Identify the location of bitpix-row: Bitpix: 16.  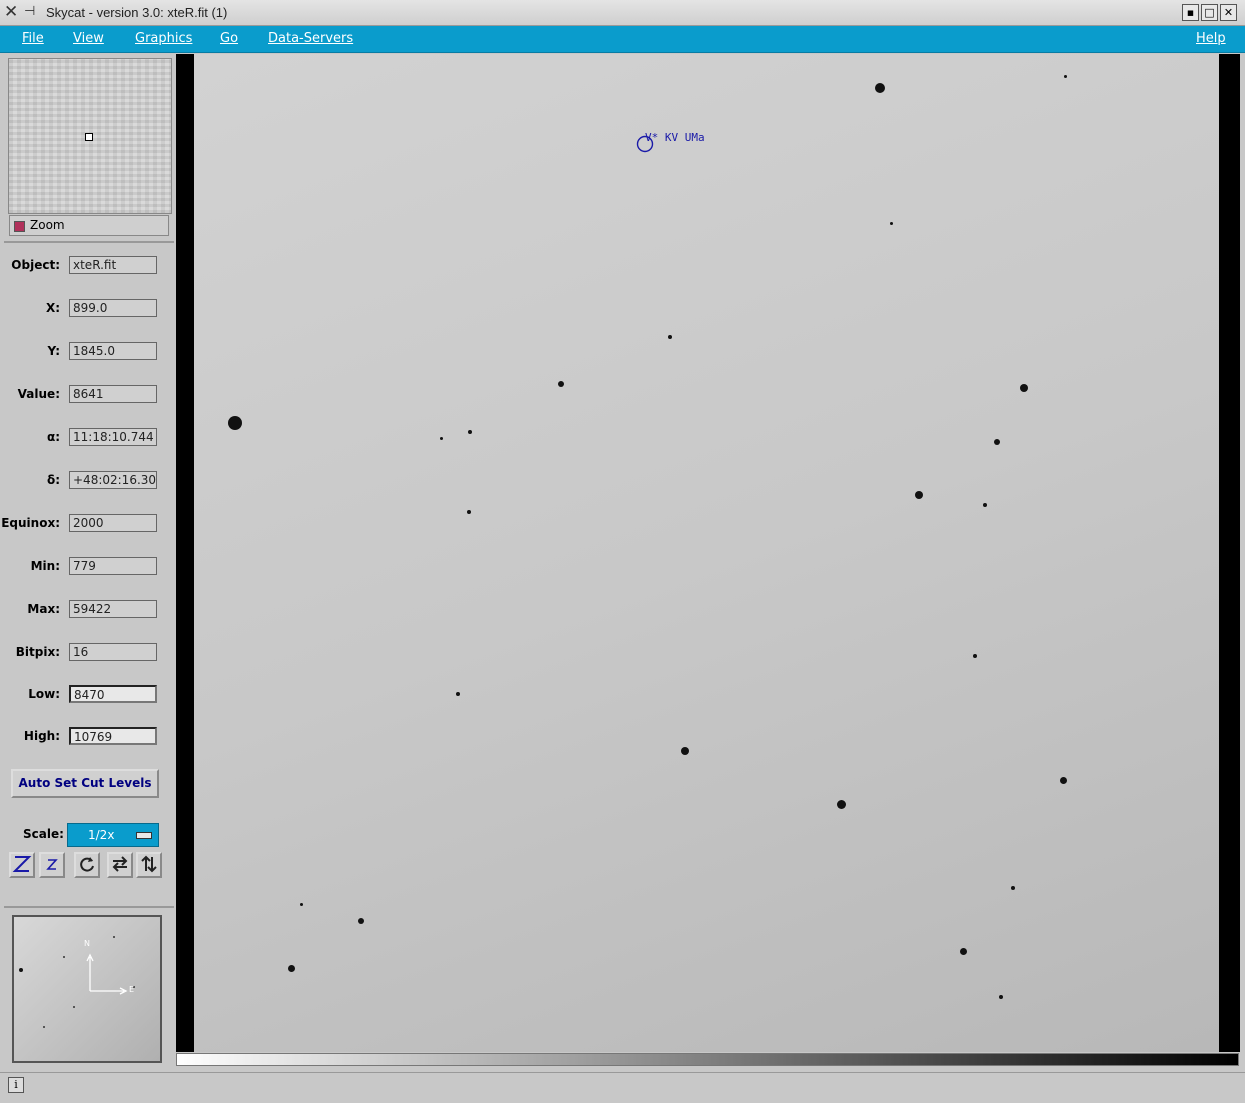
(89, 653).